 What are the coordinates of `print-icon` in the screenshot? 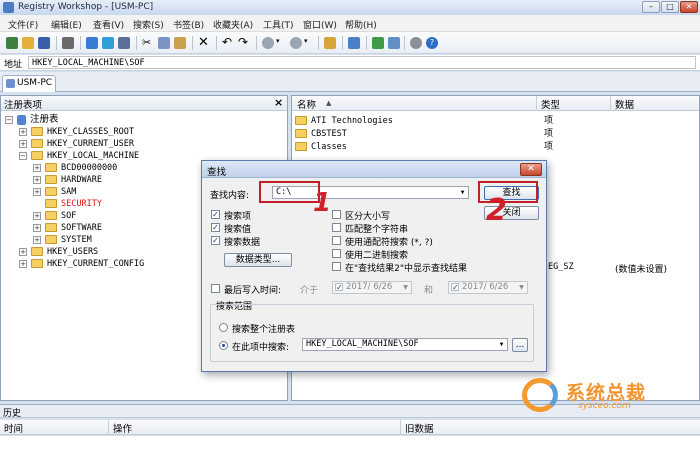 It's located at (68, 43).